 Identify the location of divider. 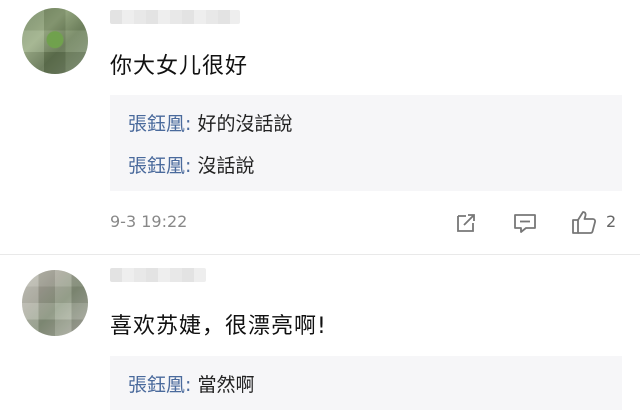
(320, 254).